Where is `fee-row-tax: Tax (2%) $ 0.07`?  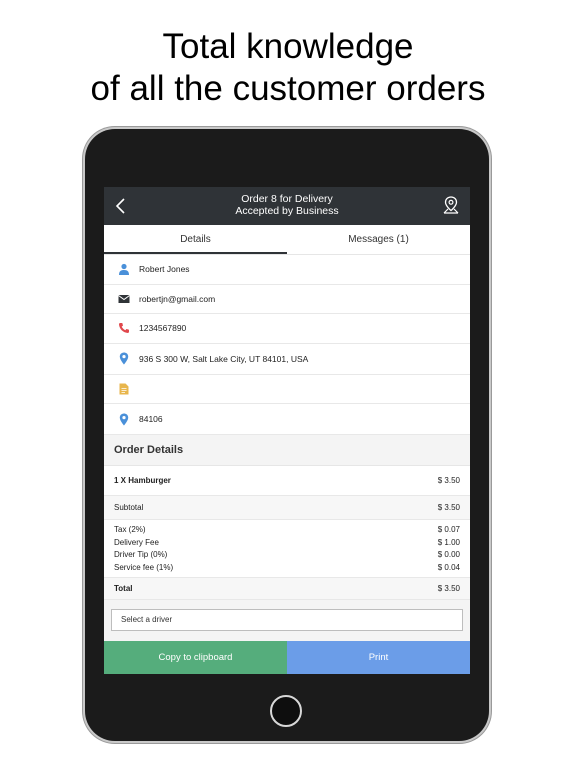
fee-row-tax: Tax (2%) $ 0.07 is located at coordinates (287, 530).